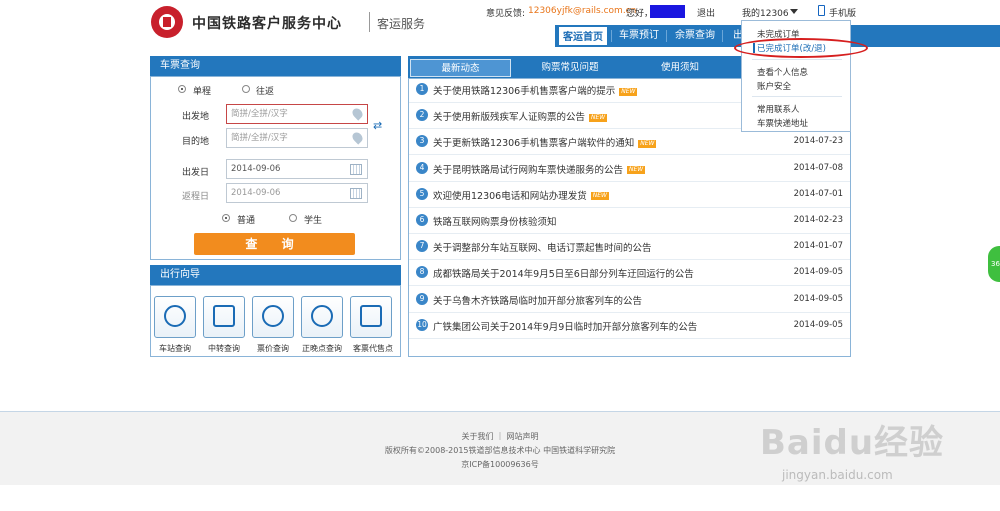 Image resolution: width=1000 pixels, height=511 pixels. What do you see at coordinates (570, 68) in the screenshot?
I see `tab-faq: 购票常见问题` at bounding box center [570, 68].